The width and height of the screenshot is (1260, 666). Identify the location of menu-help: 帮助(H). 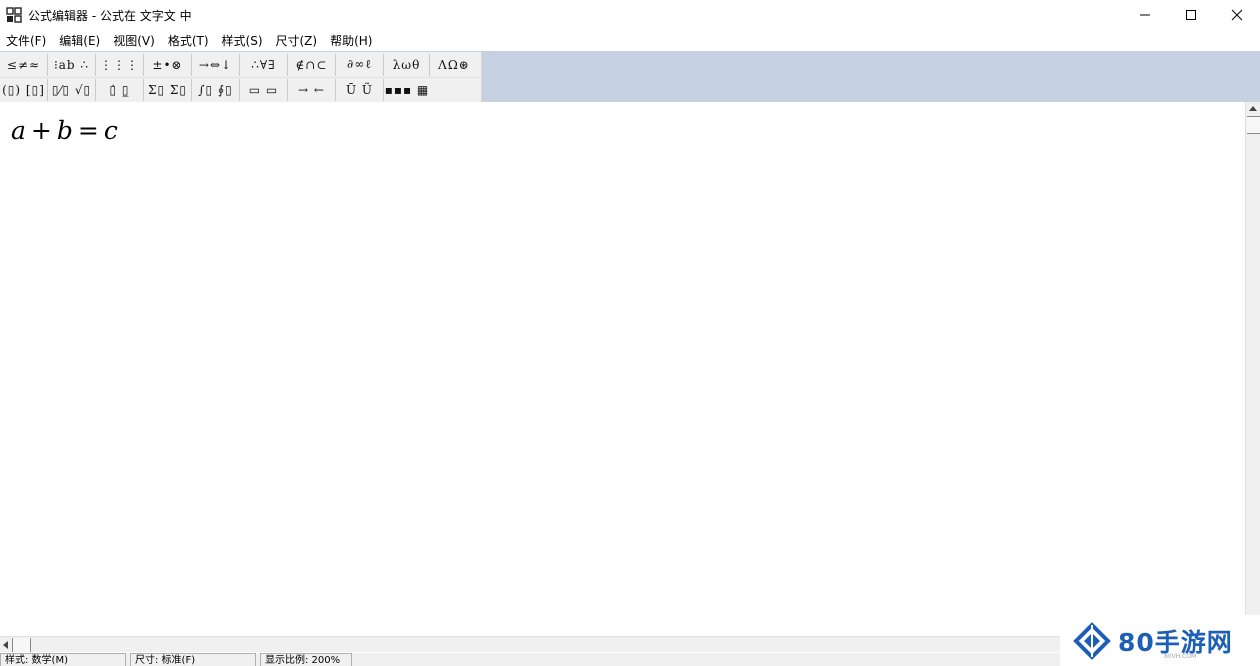
(351, 41).